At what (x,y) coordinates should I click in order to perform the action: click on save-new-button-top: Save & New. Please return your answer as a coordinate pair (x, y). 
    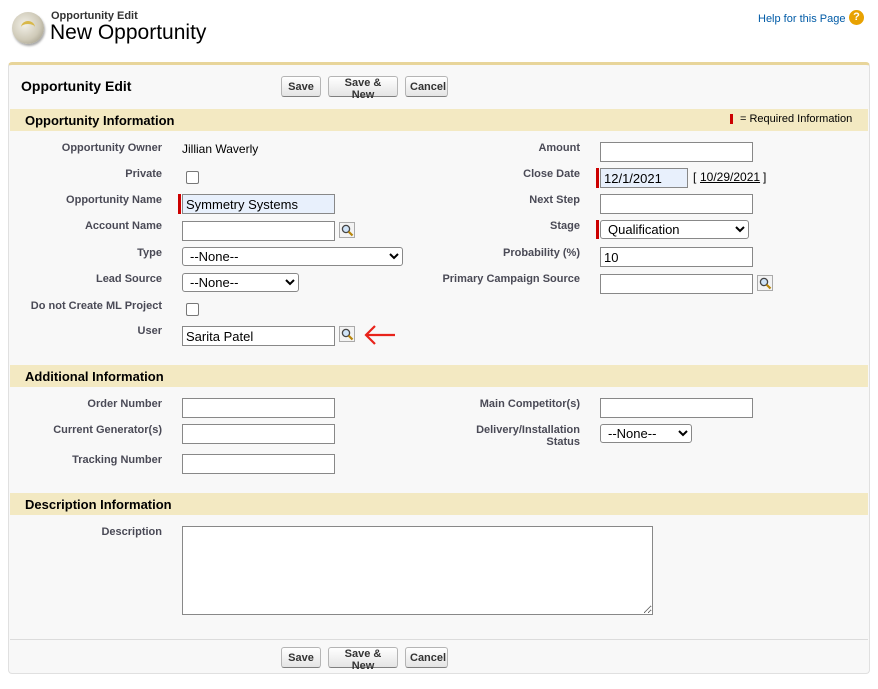
    Looking at the image, I should click on (363, 88).